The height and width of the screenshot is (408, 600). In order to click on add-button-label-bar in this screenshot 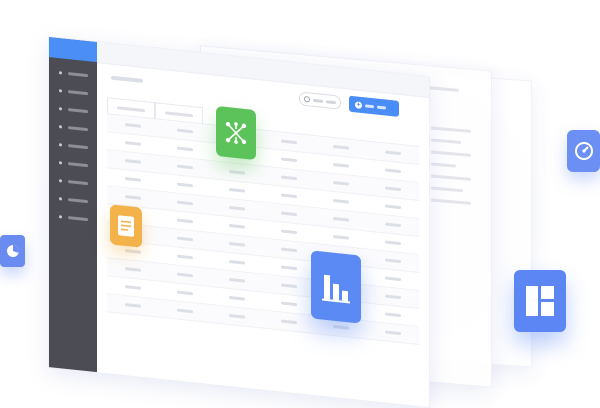, I will do `click(381, 107)`.